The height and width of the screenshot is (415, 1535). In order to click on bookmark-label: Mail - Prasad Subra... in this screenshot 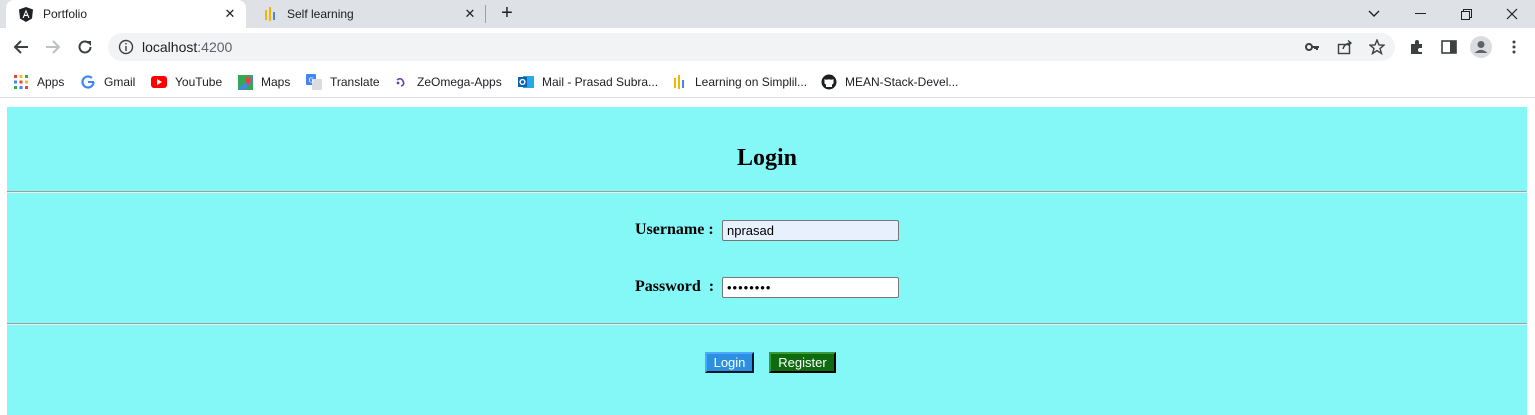, I will do `click(600, 82)`.